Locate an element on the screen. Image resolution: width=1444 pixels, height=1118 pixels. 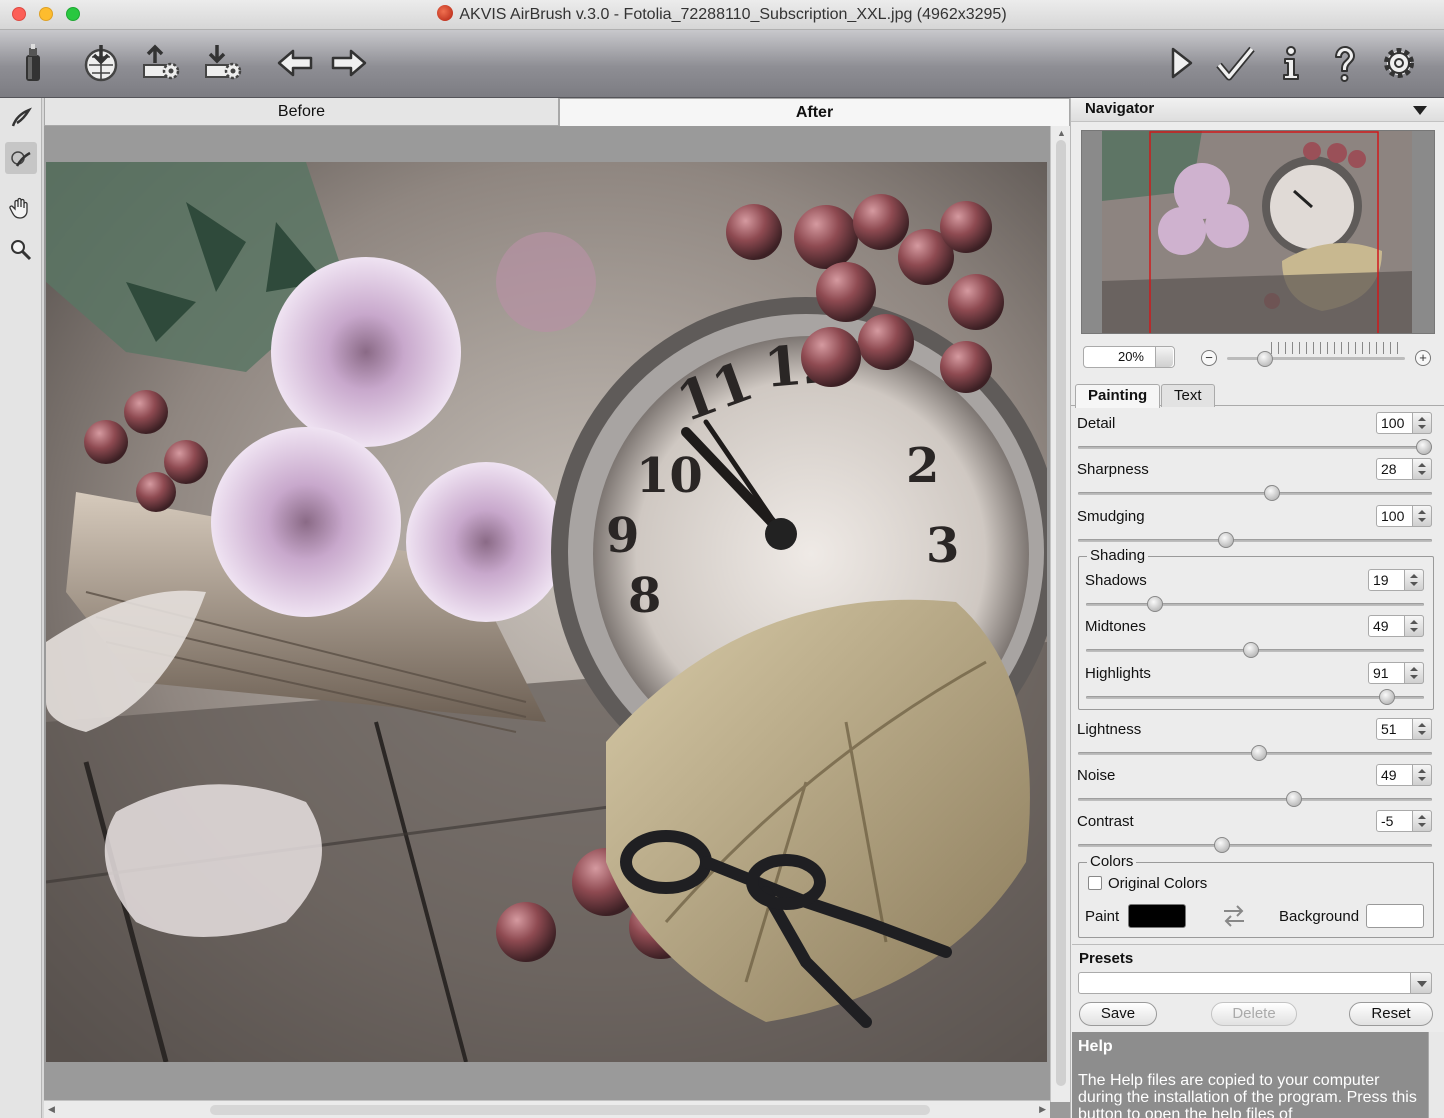
contrast-slider is located at coordinates (1255, 845).